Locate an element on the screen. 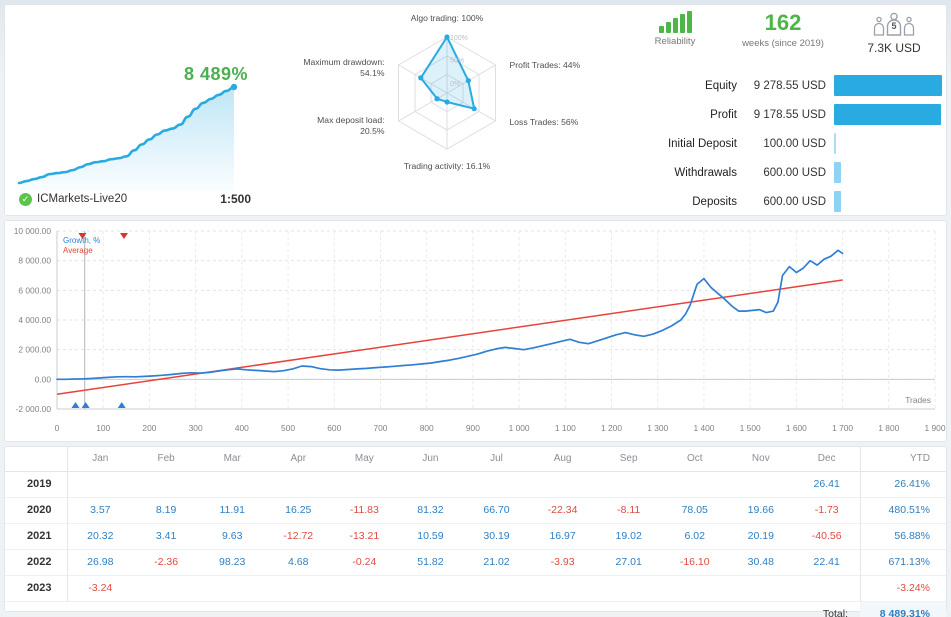 The width and height of the screenshot is (951, 617). table-cell-year: 2022 is located at coordinates (39, 562).